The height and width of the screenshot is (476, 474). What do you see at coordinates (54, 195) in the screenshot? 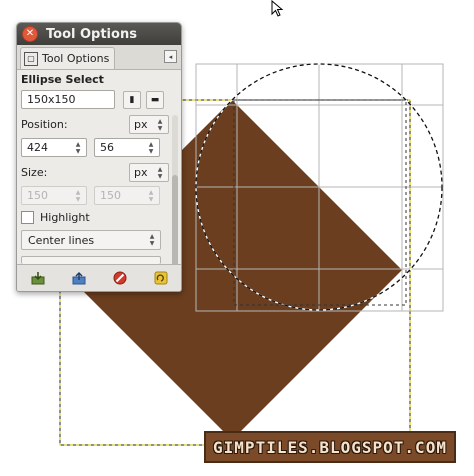
I see `size-width-input: 150 ▲ ▼` at bounding box center [54, 195].